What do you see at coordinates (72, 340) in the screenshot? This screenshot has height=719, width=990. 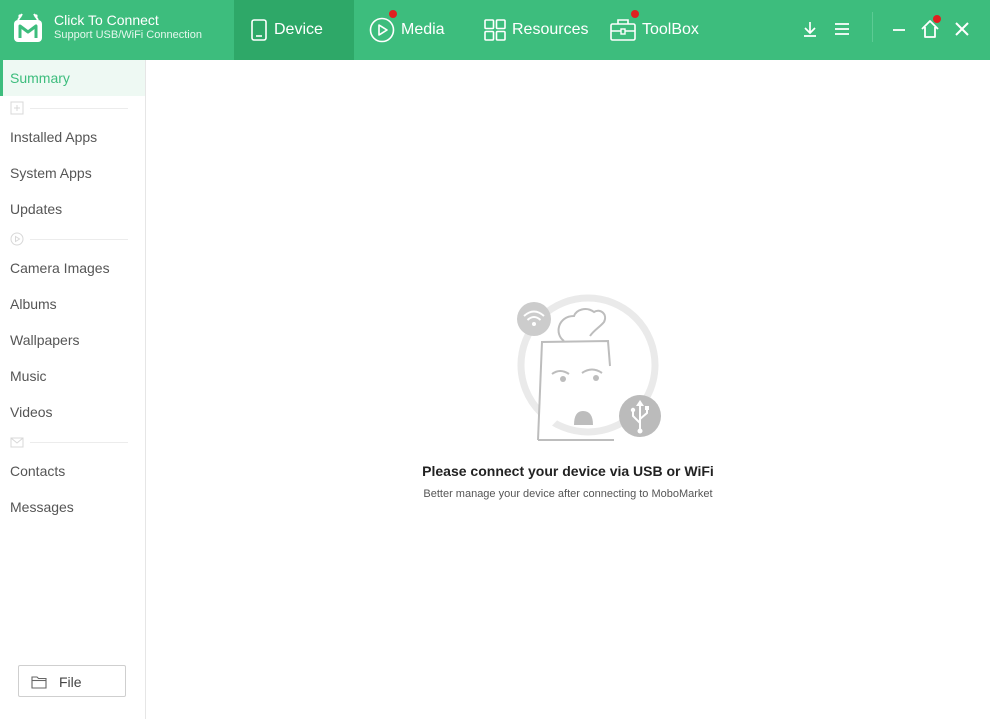 I see `sidebar-item-wallpapers: Wallpapers` at bounding box center [72, 340].